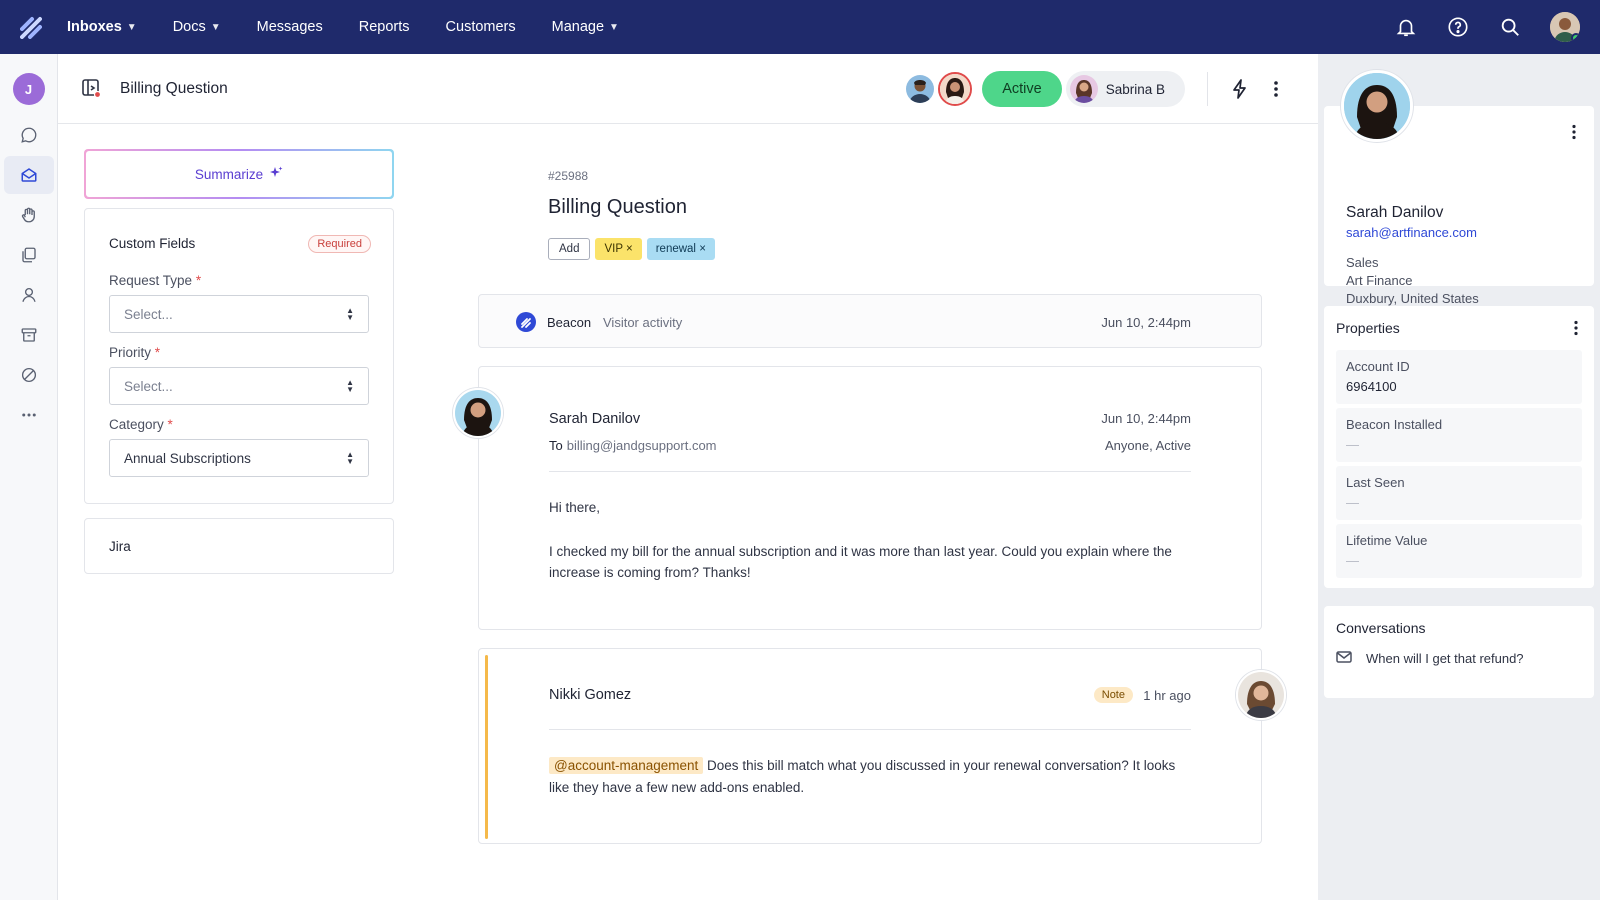 The width and height of the screenshot is (1600, 900). I want to click on properties-title: Properties, so click(1368, 328).